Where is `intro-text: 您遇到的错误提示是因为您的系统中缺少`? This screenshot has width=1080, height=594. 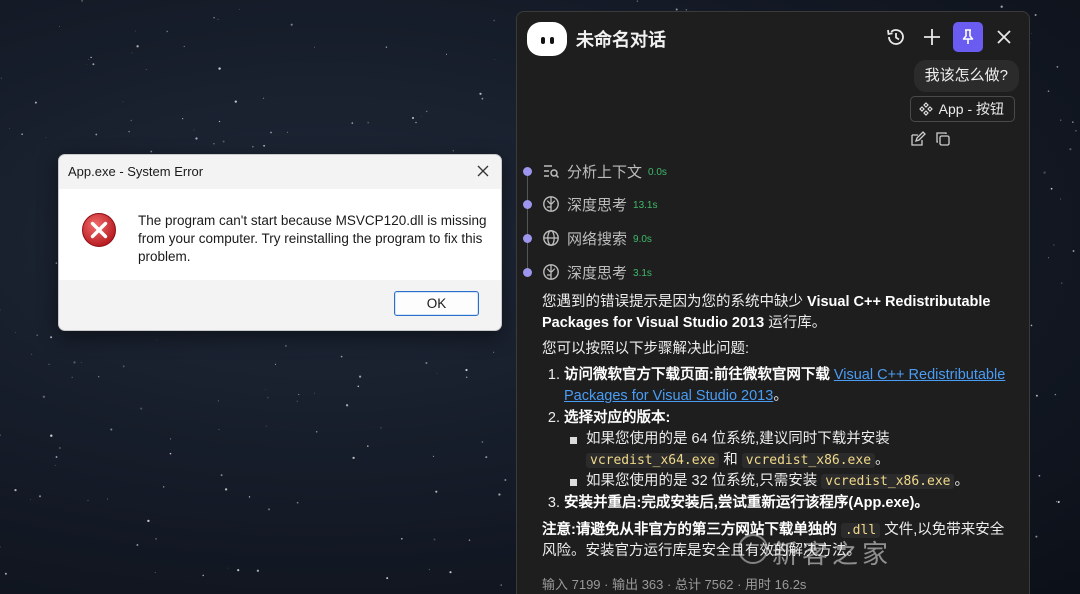 intro-text: 您遇到的错误提示是因为您的系统中缺少 is located at coordinates (675, 302).